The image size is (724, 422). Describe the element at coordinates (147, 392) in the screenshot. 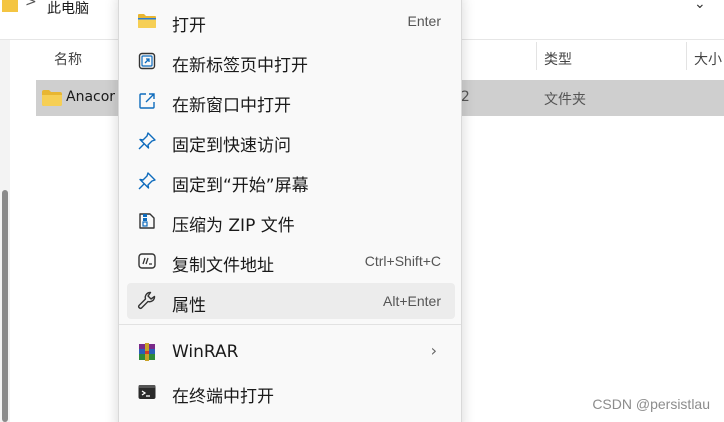

I see `terminal-icon` at that location.